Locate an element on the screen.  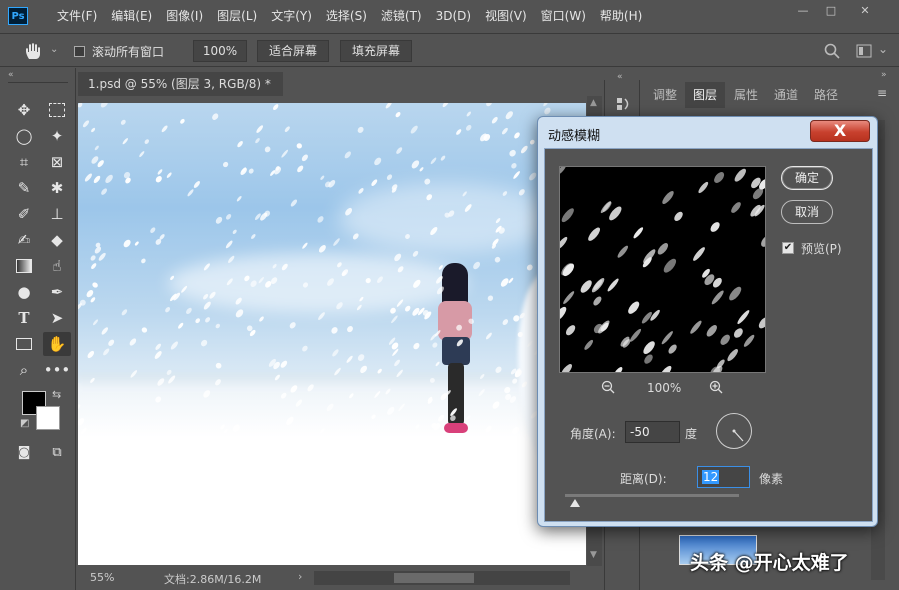
menu-type: 文字(Y) is located at coordinates (291, 16).